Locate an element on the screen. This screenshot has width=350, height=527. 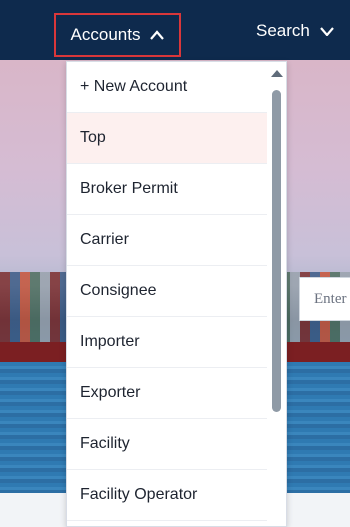
chevron-down-icon is located at coordinates (327, 31).